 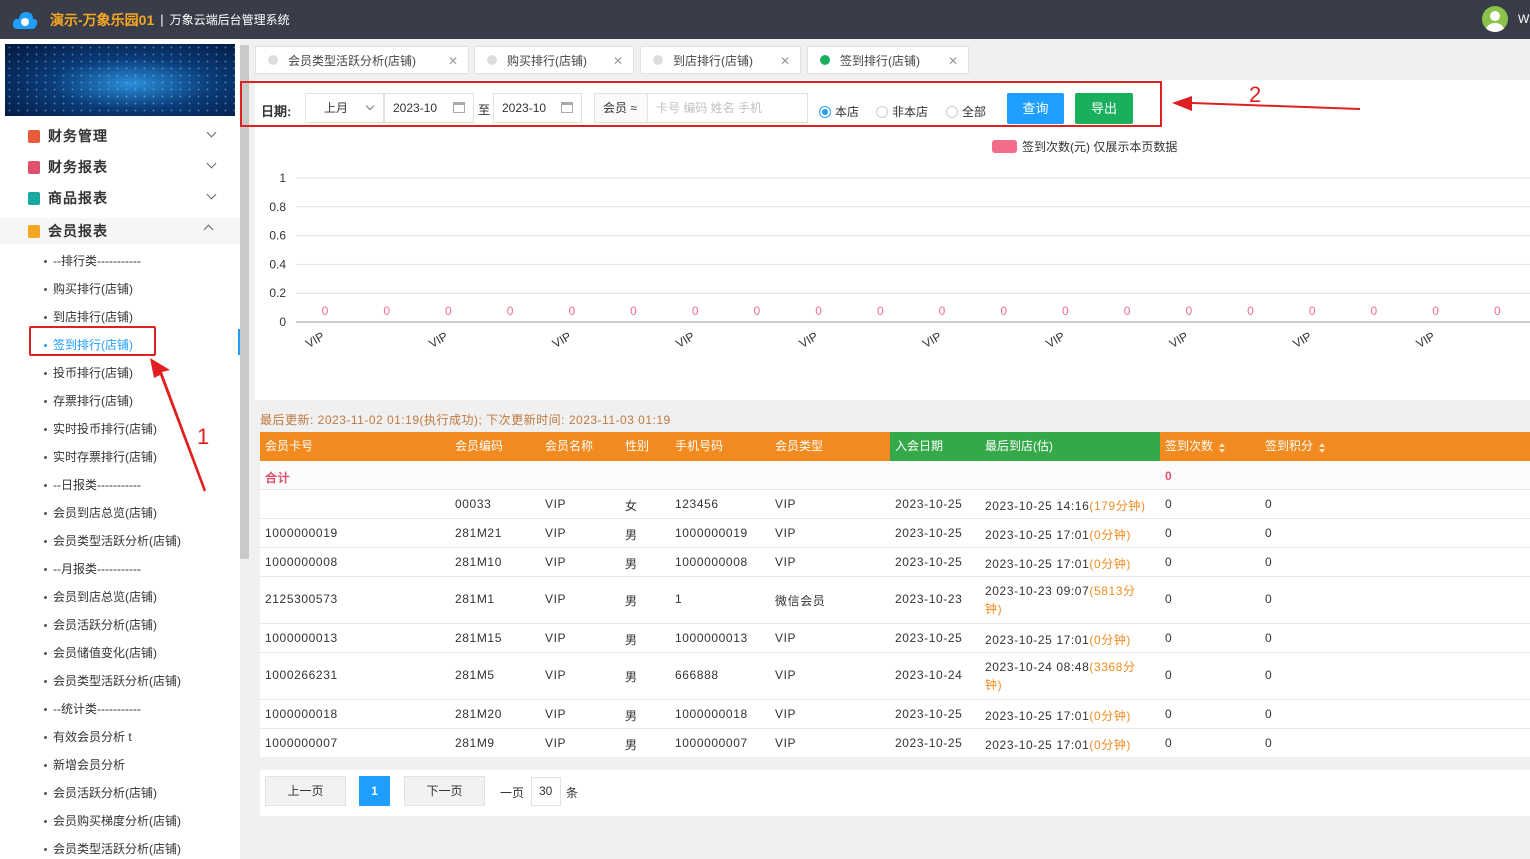 I want to click on cell-code: 281M20, so click(x=478, y=714).